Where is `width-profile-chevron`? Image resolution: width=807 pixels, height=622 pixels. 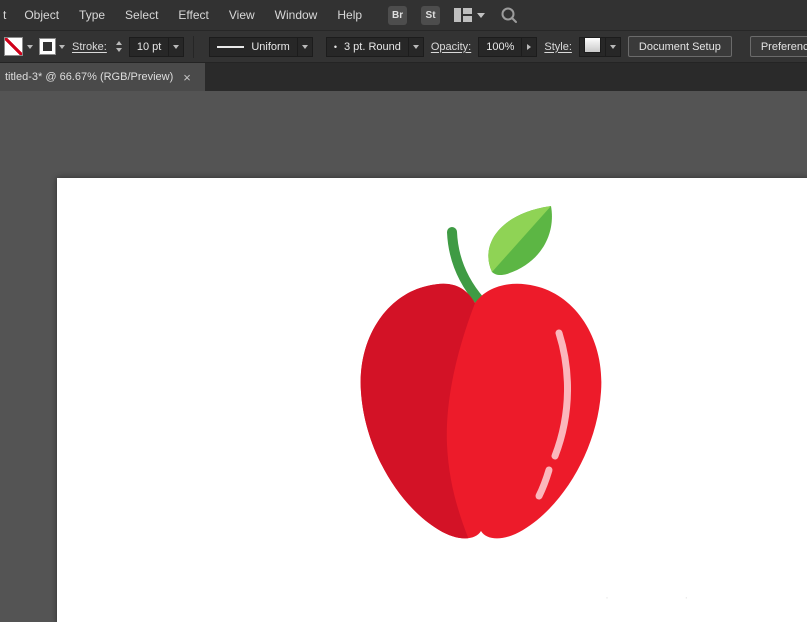 width-profile-chevron is located at coordinates (304, 46).